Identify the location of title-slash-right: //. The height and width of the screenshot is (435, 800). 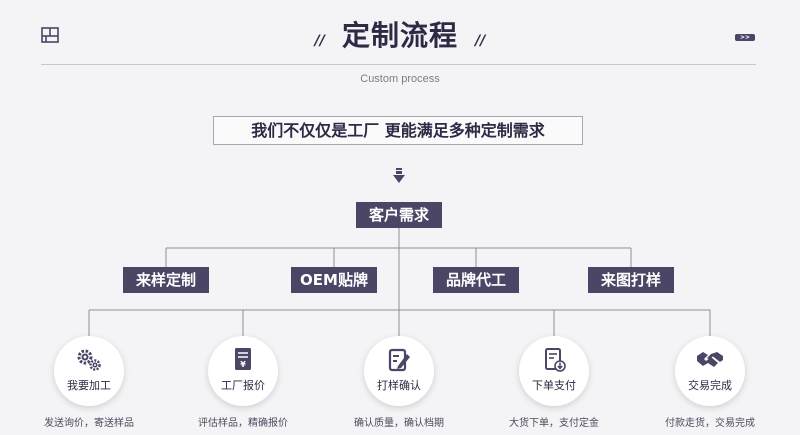
(480, 41).